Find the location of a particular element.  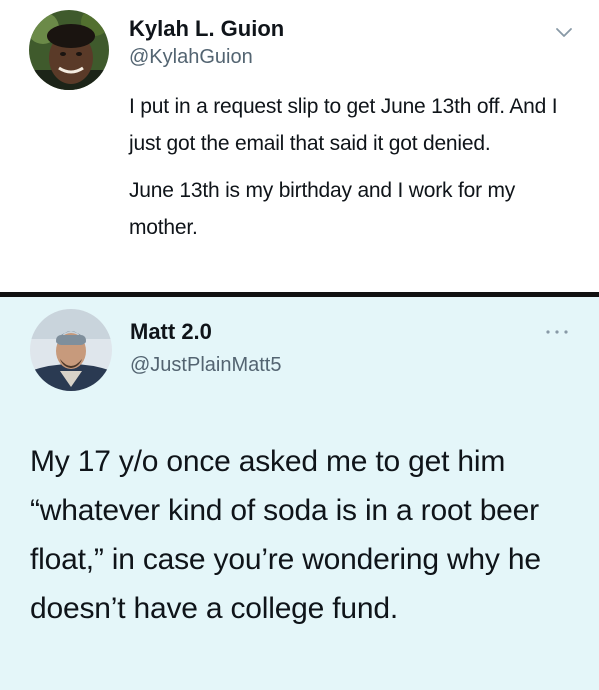

chevron-down-icon is located at coordinates (564, 33).